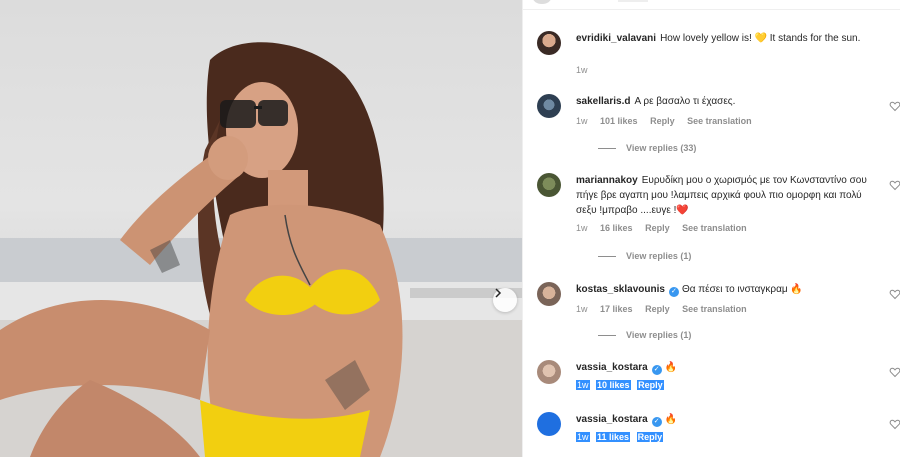 This screenshot has height=457, width=900. Describe the element at coordinates (613, 385) in the screenshot. I see `likes-count: 10 likes` at that location.